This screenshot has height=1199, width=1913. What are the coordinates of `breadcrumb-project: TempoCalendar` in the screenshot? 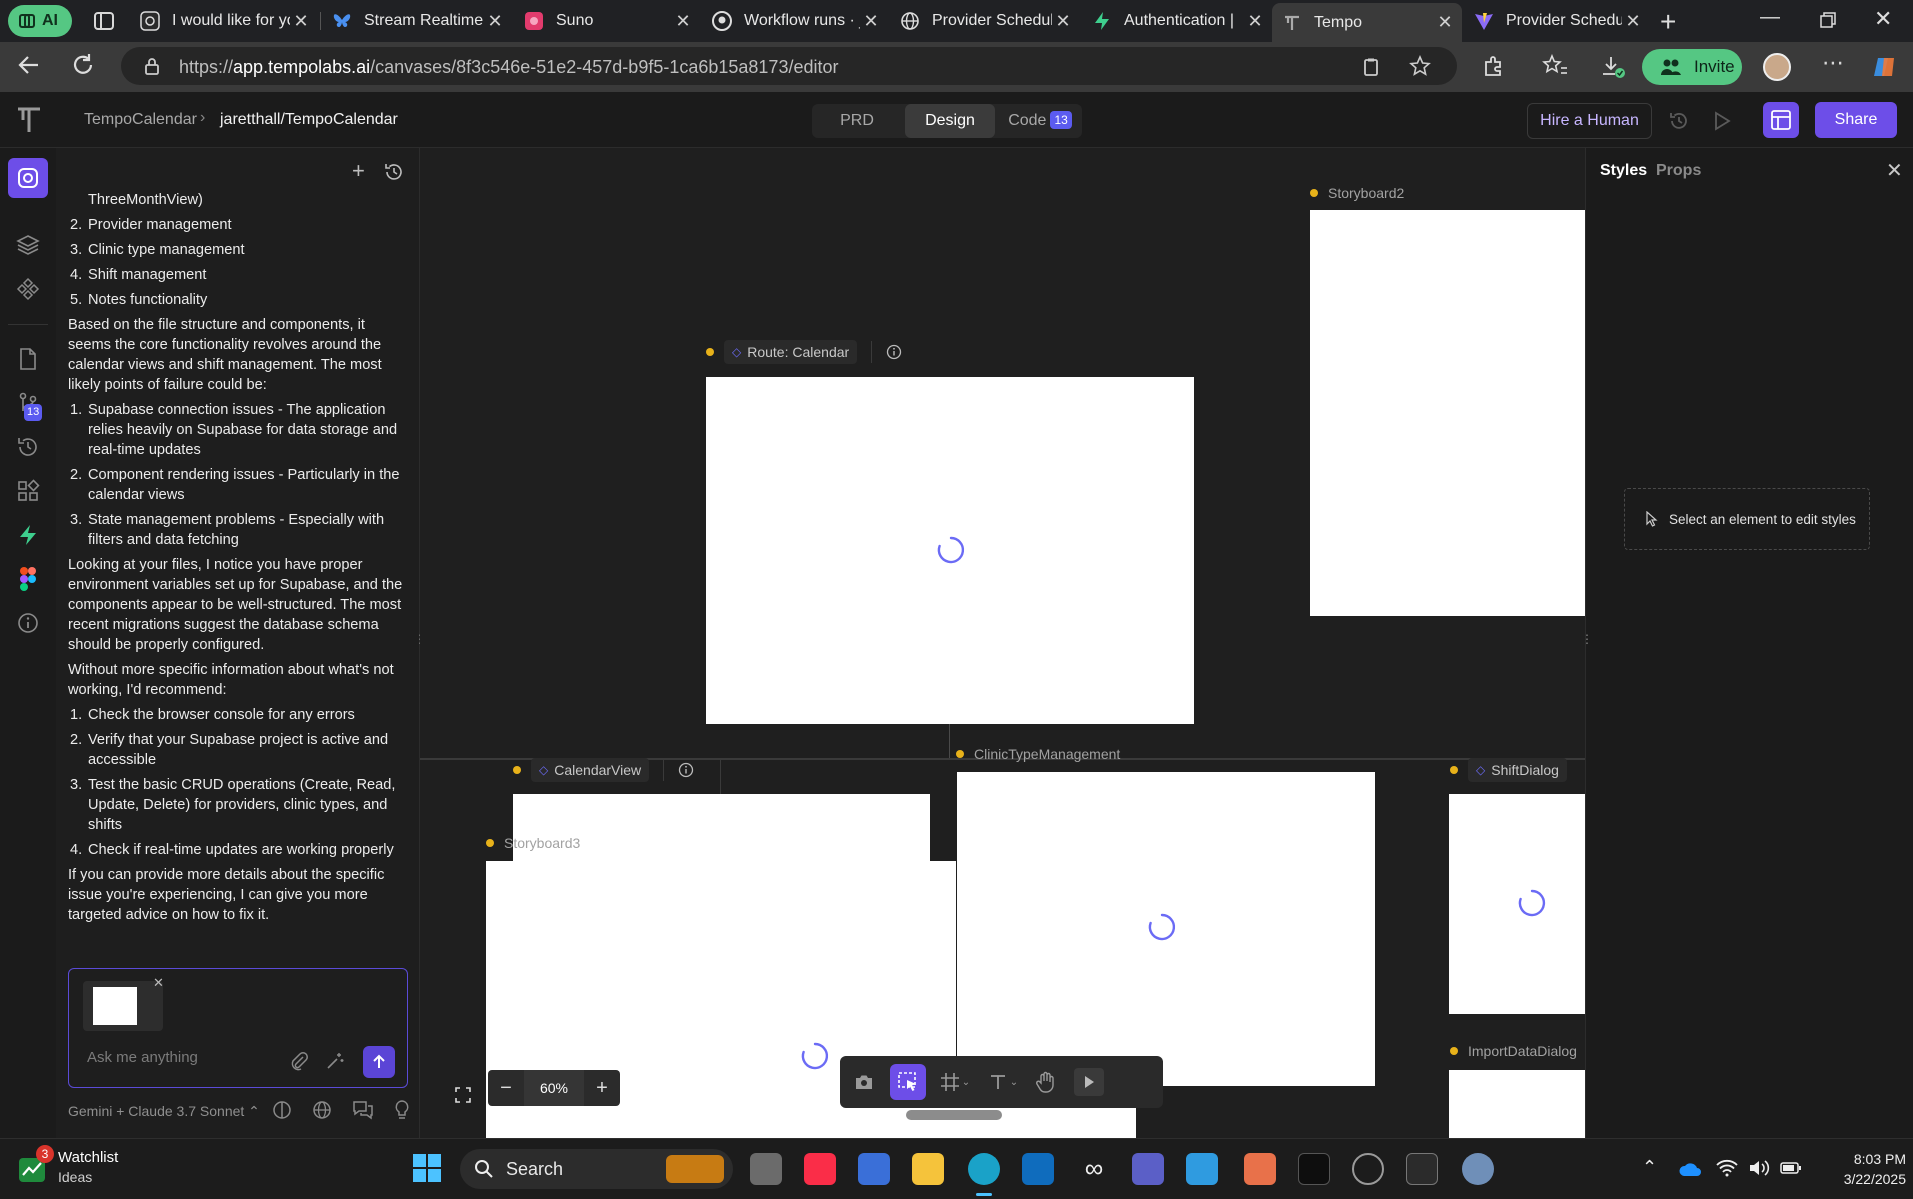 It's located at (140, 120).